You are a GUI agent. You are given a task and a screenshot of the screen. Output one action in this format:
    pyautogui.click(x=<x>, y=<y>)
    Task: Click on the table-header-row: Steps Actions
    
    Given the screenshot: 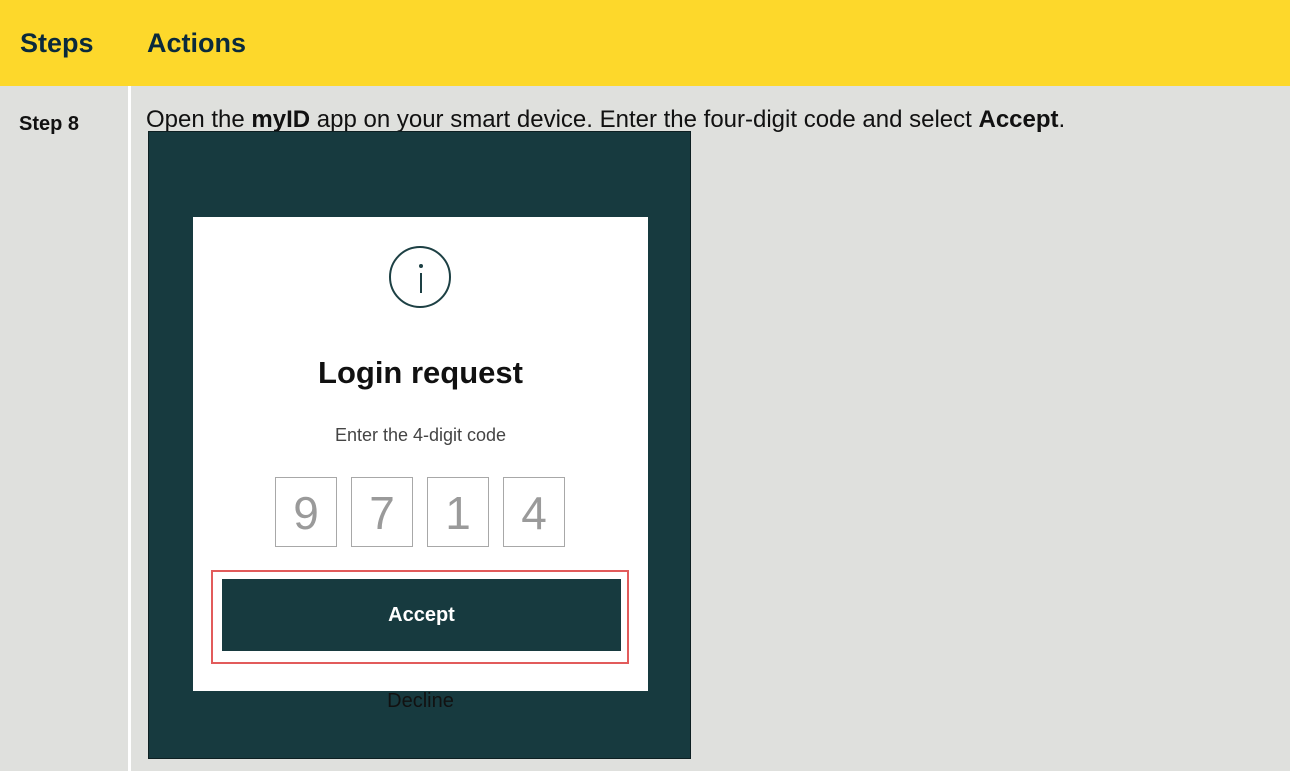 What is the action you would take?
    pyautogui.click(x=645, y=43)
    